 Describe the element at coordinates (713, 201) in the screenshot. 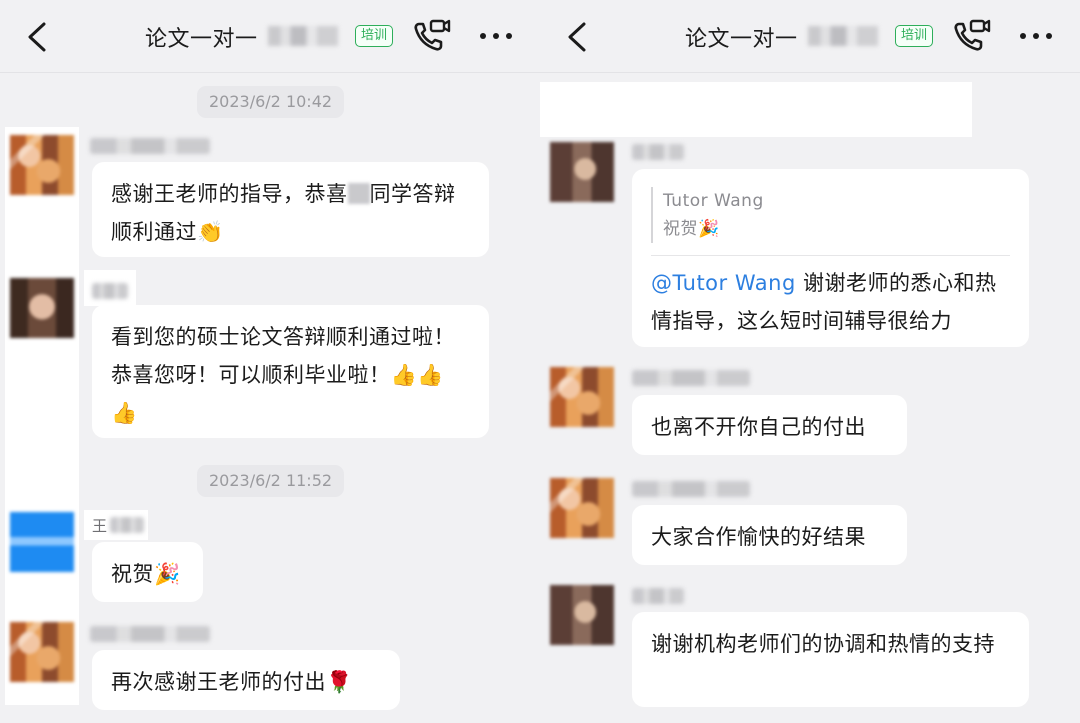

I see `quoted-sender: Tutor Wang` at that location.